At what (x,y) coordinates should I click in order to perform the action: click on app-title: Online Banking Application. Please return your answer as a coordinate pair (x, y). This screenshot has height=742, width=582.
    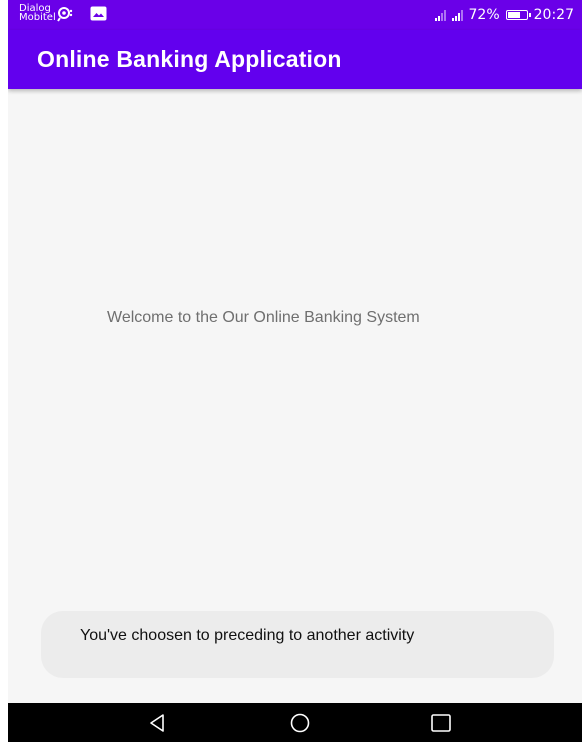
    Looking at the image, I should click on (189, 59).